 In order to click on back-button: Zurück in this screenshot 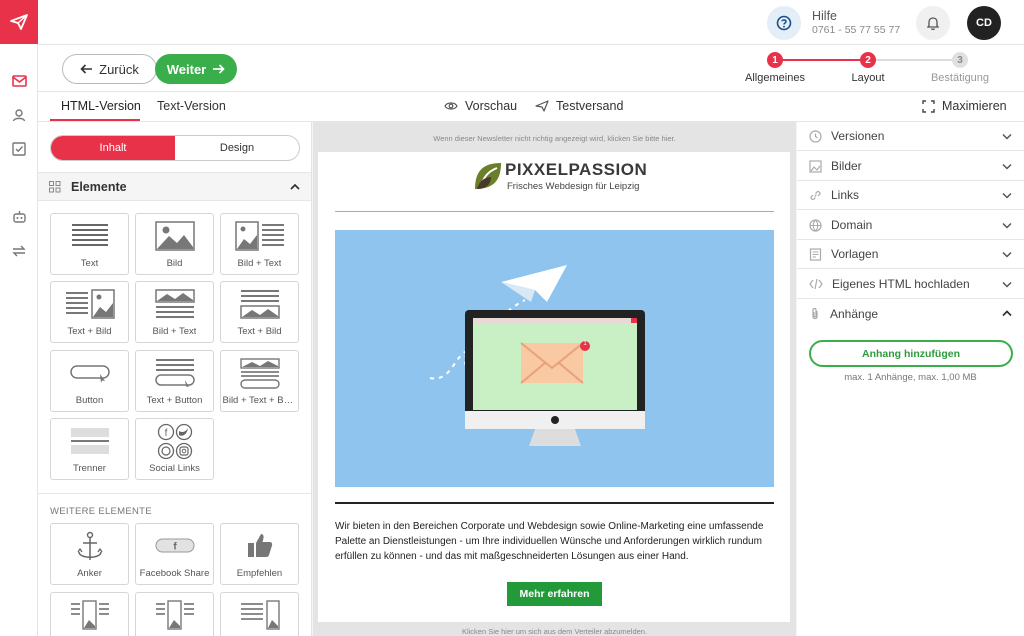, I will do `click(109, 69)`.